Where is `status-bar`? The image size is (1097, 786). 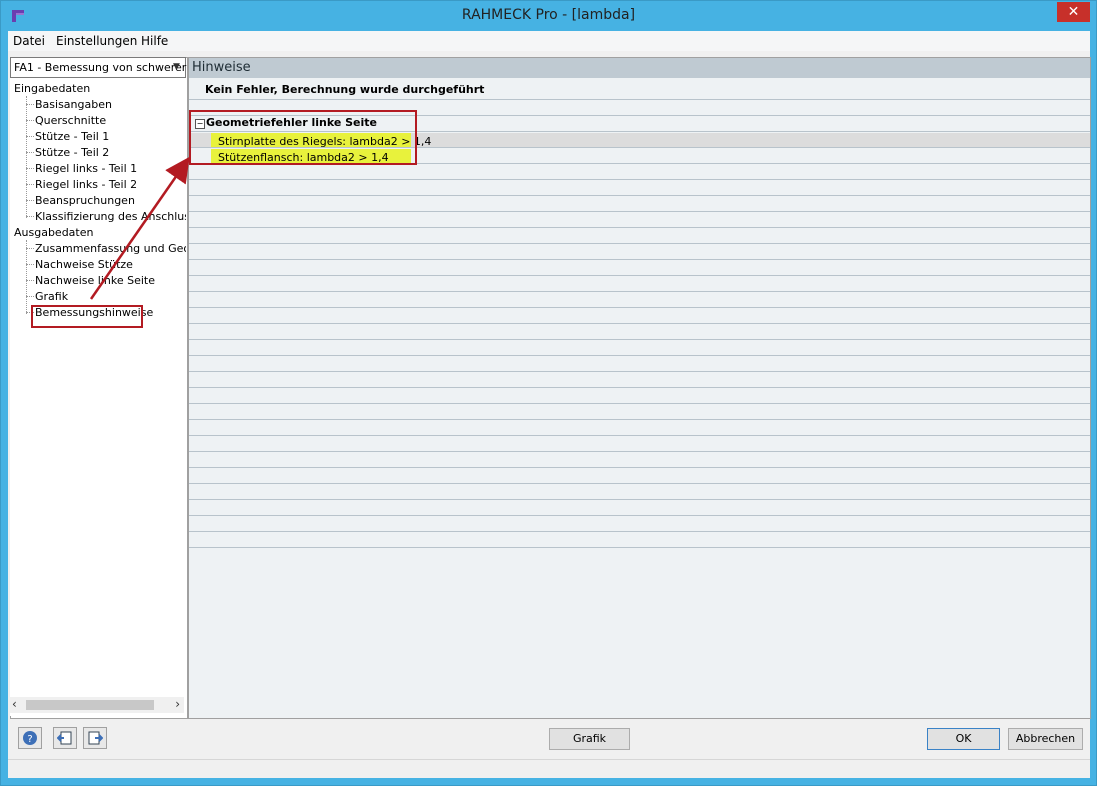 status-bar is located at coordinates (549, 768).